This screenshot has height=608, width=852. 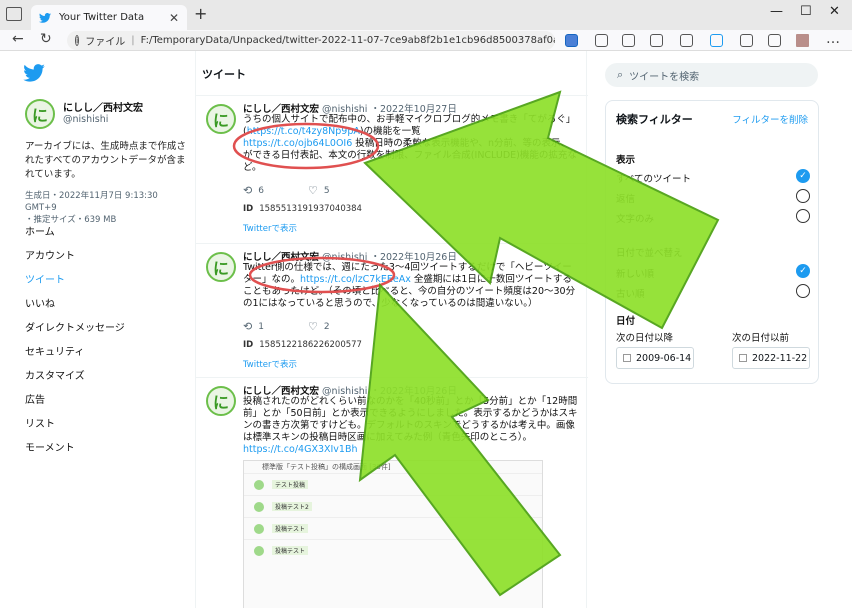 I want to click on browser-essentials-icon, so click(x=746, y=40).